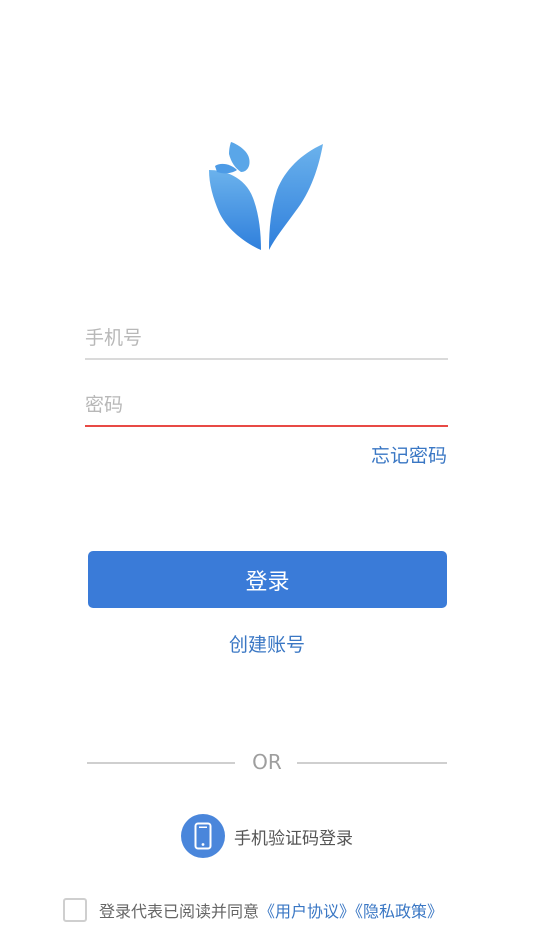 This screenshot has width=534, height=950. What do you see at coordinates (293, 838) in the screenshot?
I see `sms-login-label: 手机验证码登录` at bounding box center [293, 838].